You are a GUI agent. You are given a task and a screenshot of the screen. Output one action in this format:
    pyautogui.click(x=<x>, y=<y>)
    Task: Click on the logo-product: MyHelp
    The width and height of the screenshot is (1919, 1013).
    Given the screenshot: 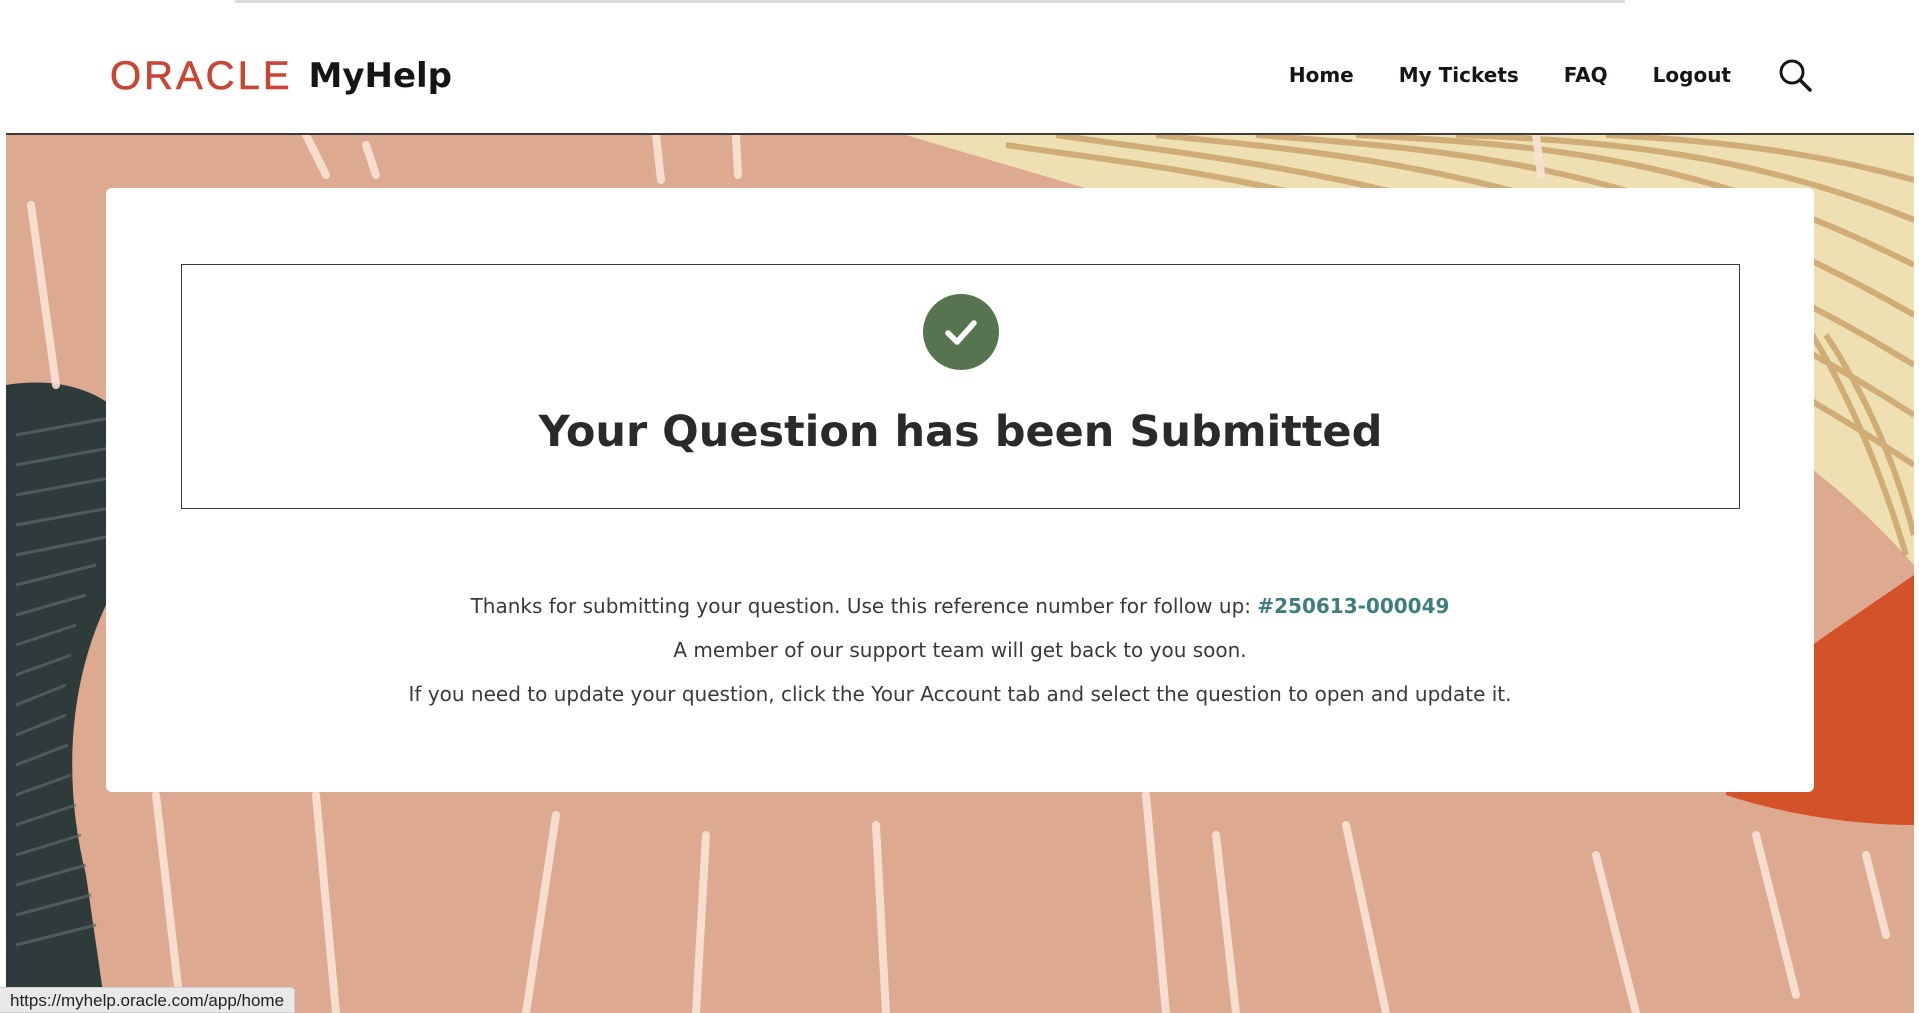 What is the action you would take?
    pyautogui.click(x=380, y=76)
    